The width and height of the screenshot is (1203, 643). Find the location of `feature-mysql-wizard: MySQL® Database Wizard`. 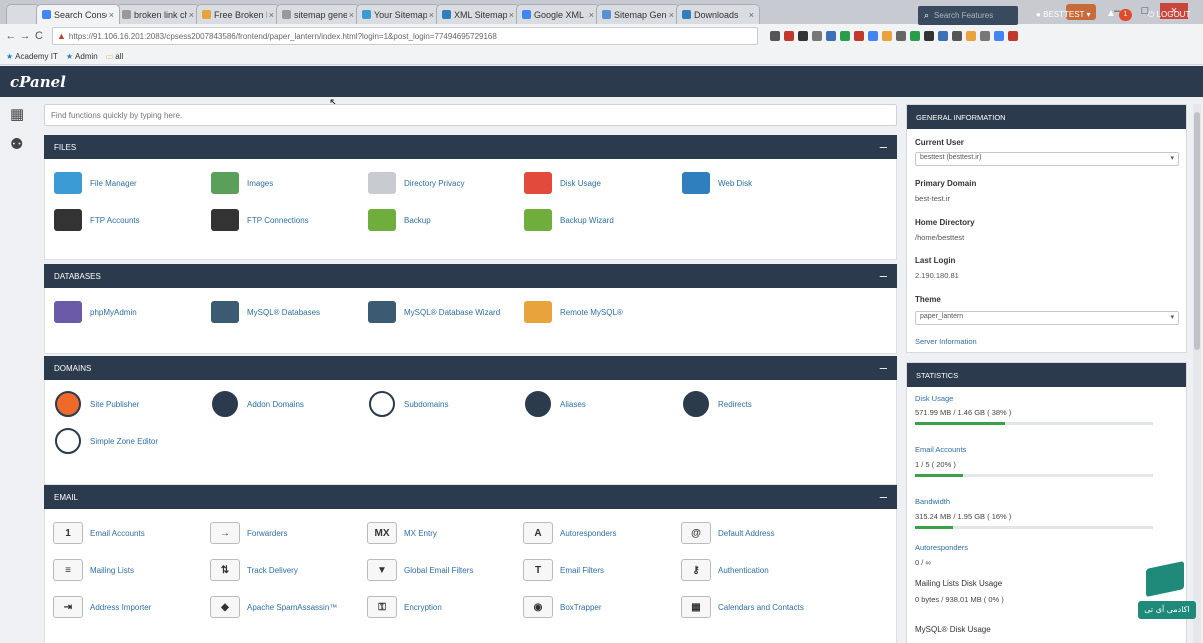

feature-mysql-wizard: MySQL® Database Wizard is located at coordinates (447, 312).